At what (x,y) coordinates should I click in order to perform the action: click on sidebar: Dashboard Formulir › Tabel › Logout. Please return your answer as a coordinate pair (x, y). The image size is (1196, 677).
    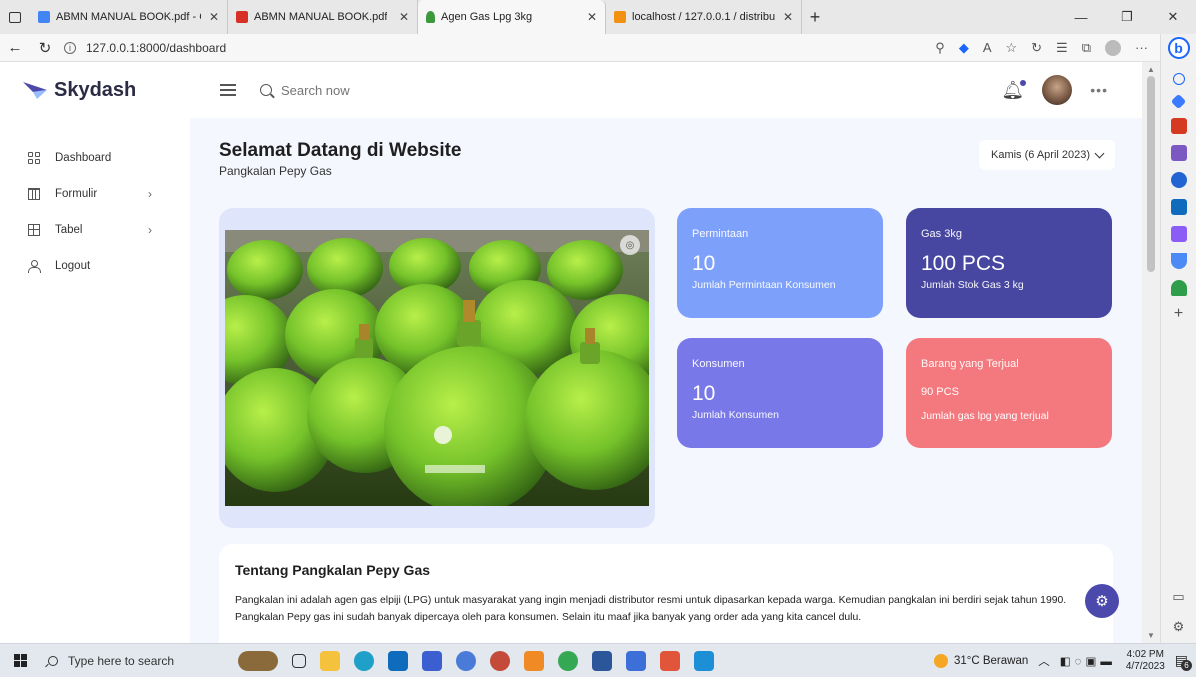
    Looking at the image, I should click on (95, 380).